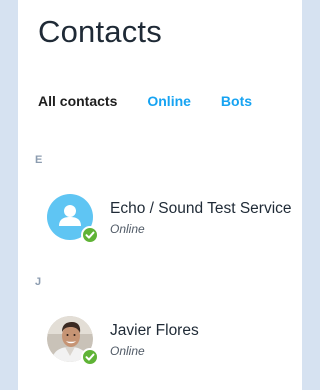  What do you see at coordinates (160, 222) in the screenshot?
I see `contact-list-item: Echo / Sound Test Service Online` at bounding box center [160, 222].